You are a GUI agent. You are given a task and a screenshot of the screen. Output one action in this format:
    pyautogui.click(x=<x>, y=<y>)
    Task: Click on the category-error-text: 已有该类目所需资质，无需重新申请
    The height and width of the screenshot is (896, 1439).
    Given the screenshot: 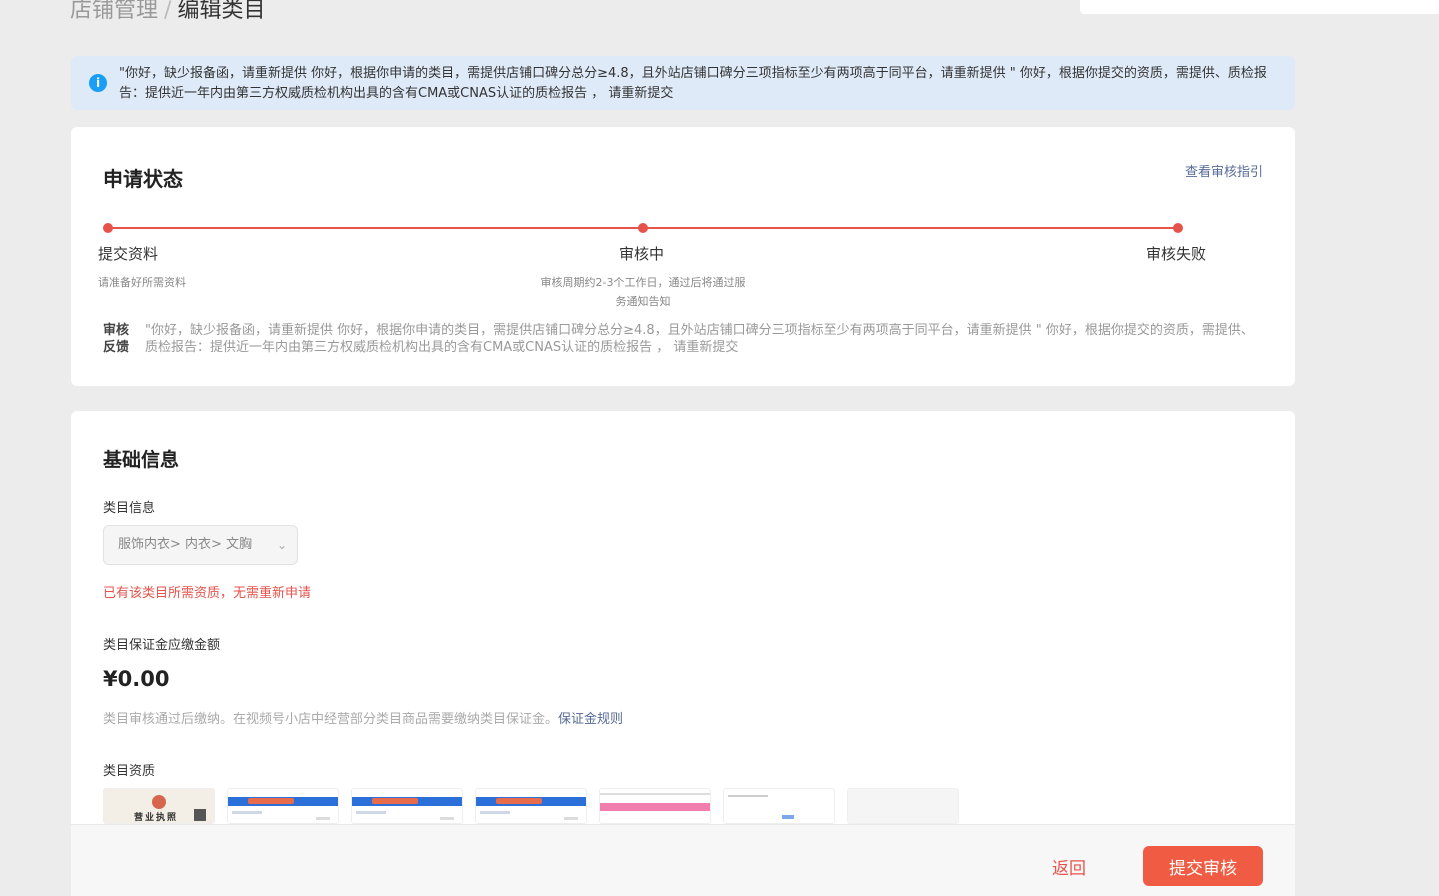 What is the action you would take?
    pyautogui.click(x=207, y=593)
    